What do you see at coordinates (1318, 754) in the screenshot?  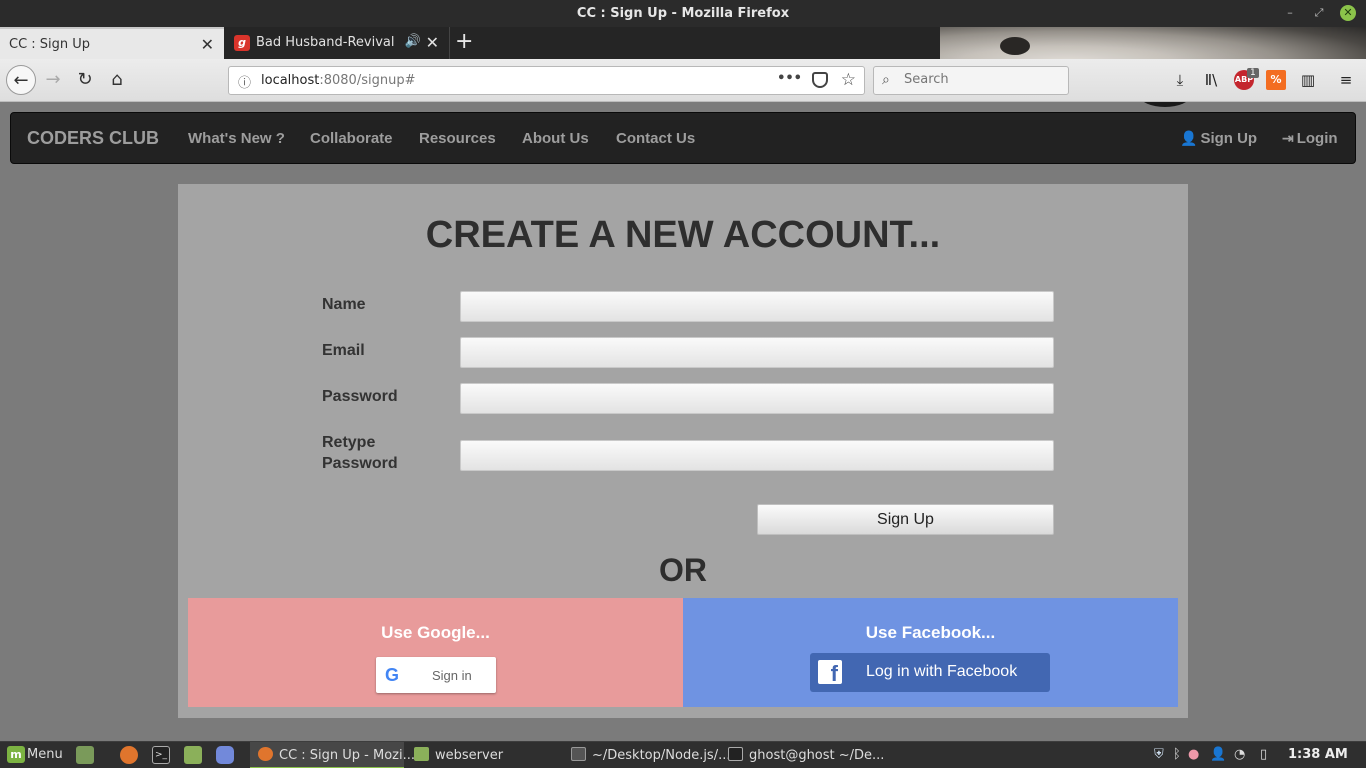 I see `clock: 1:38 AM` at bounding box center [1318, 754].